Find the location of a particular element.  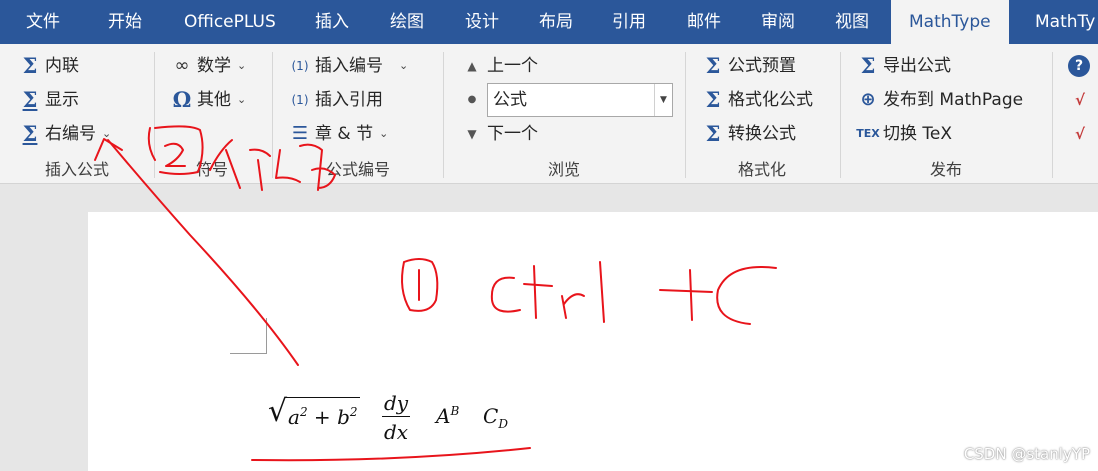

format-formula-button: Σ 格式化公式 is located at coordinates (757, 100).